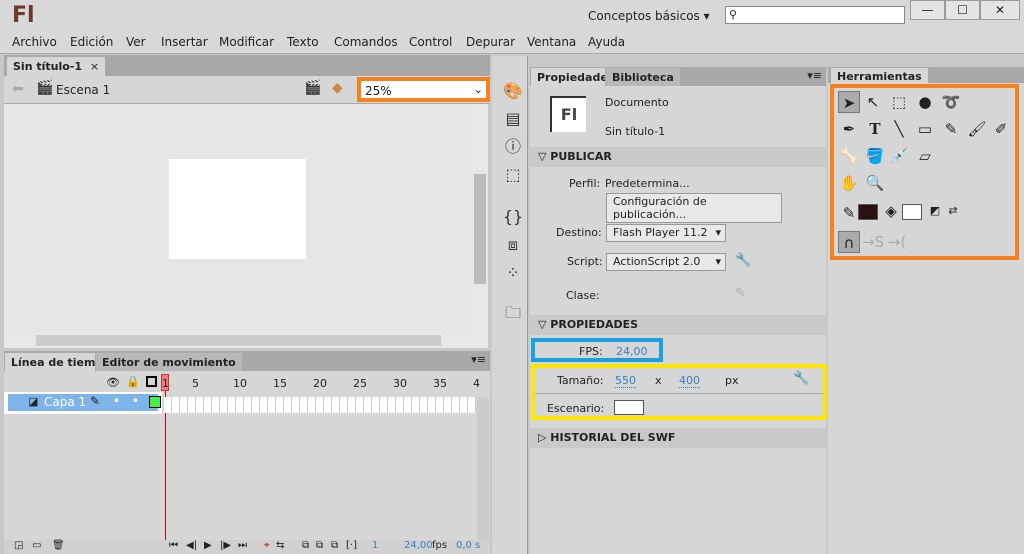  I want to click on current-frame: 1, so click(375, 545).